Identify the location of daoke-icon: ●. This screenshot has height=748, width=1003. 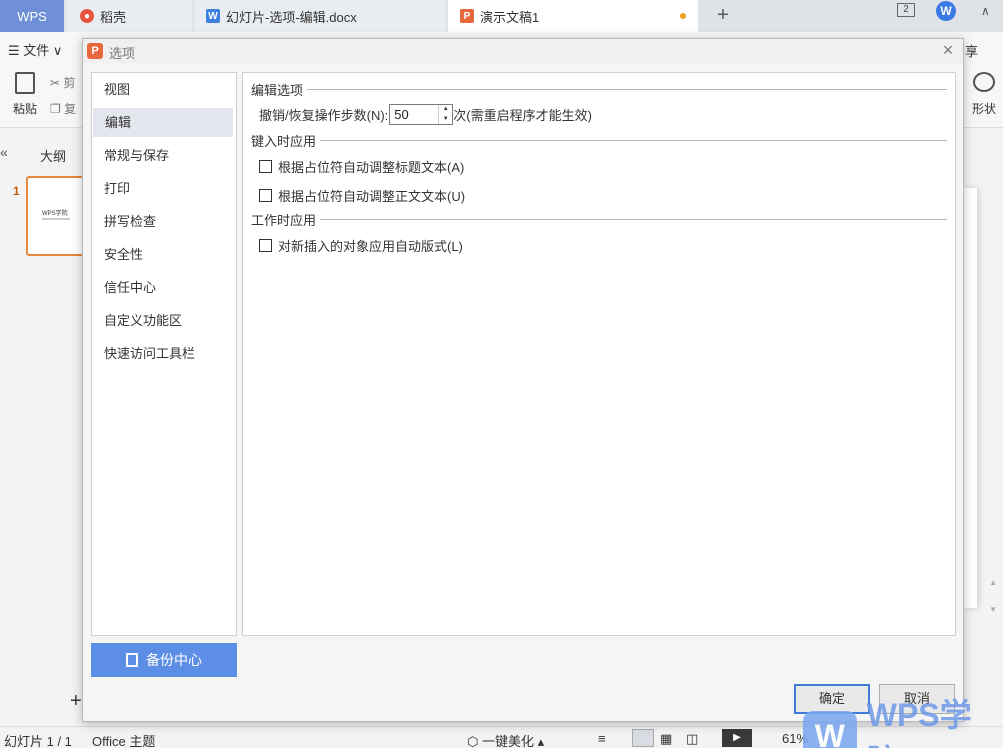
(87, 16).